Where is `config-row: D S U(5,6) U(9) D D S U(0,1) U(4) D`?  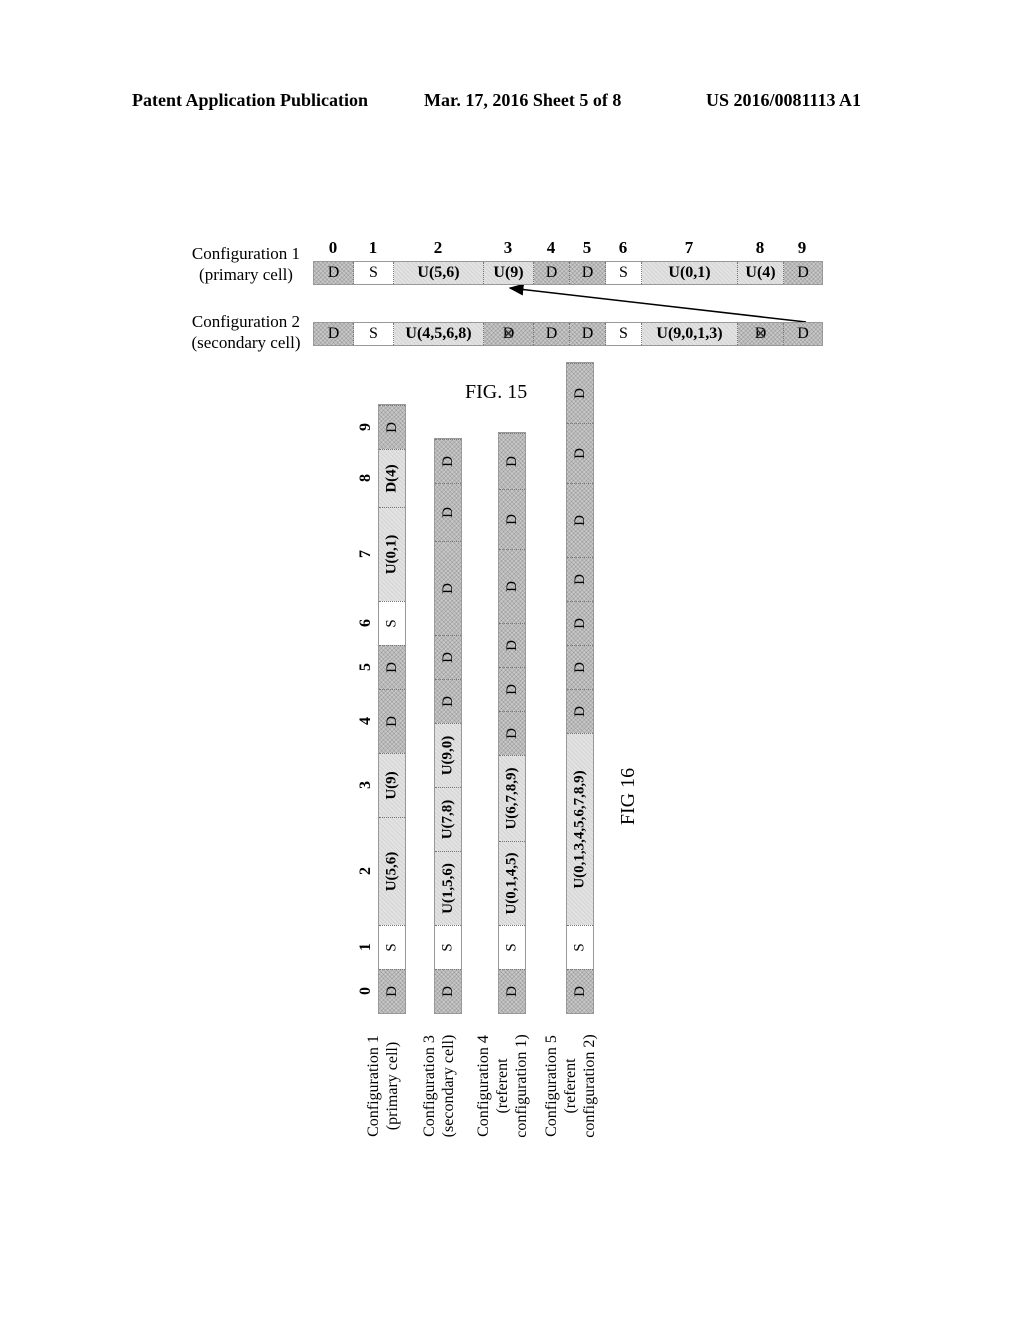 config-row: D S U(5,6) U(9) D D S U(0,1) U(4) D is located at coordinates (568, 273).